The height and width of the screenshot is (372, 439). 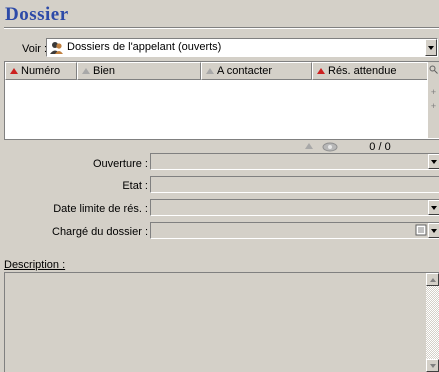 I want to click on column-header-label: Rés. attendue, so click(x=362, y=71).